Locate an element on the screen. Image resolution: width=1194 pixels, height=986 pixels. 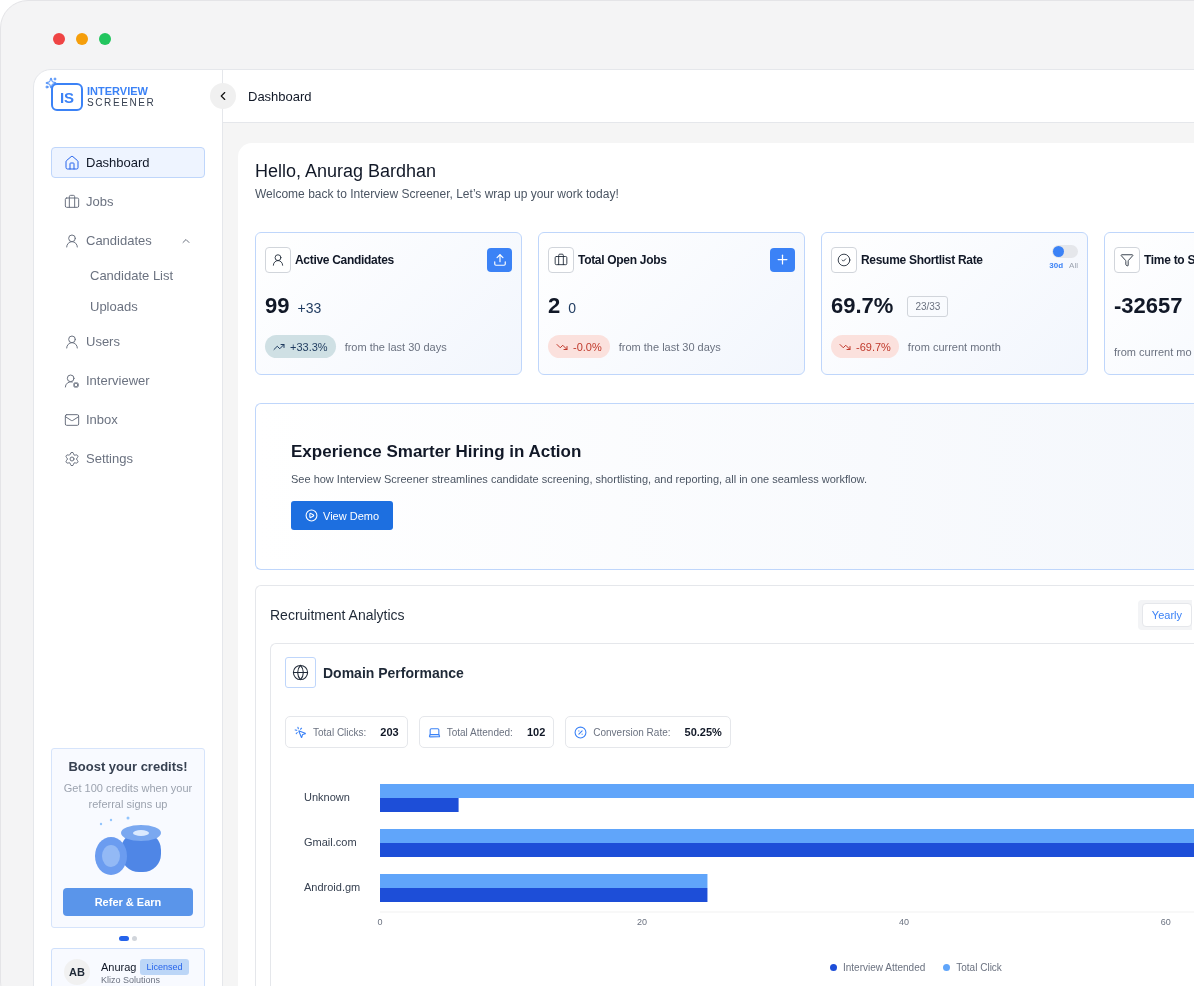
nav-item: Jobs is located at coordinates (128, 201).